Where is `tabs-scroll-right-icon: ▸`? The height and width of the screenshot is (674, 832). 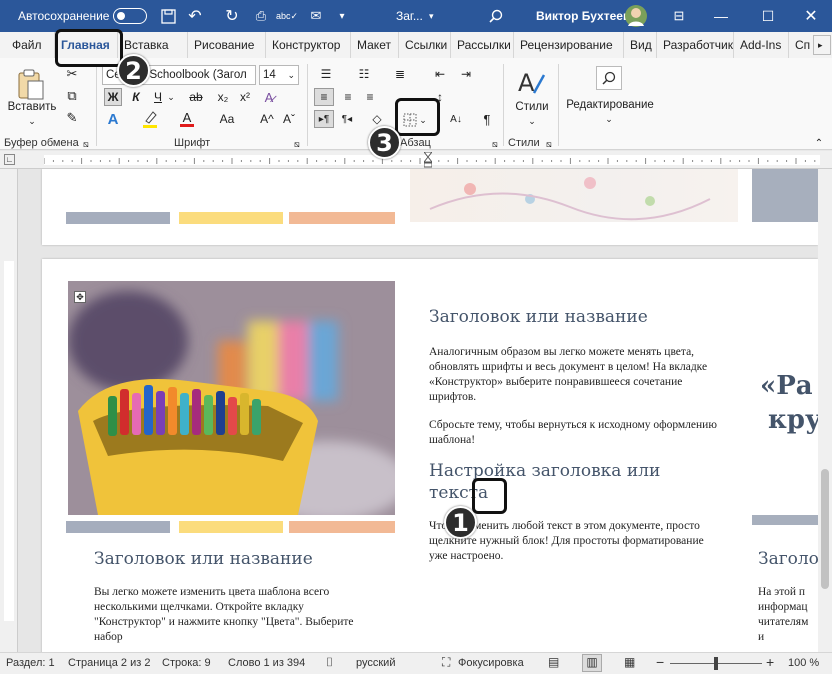
tabs-scroll-right-icon: ▸ is located at coordinates (822, 45).